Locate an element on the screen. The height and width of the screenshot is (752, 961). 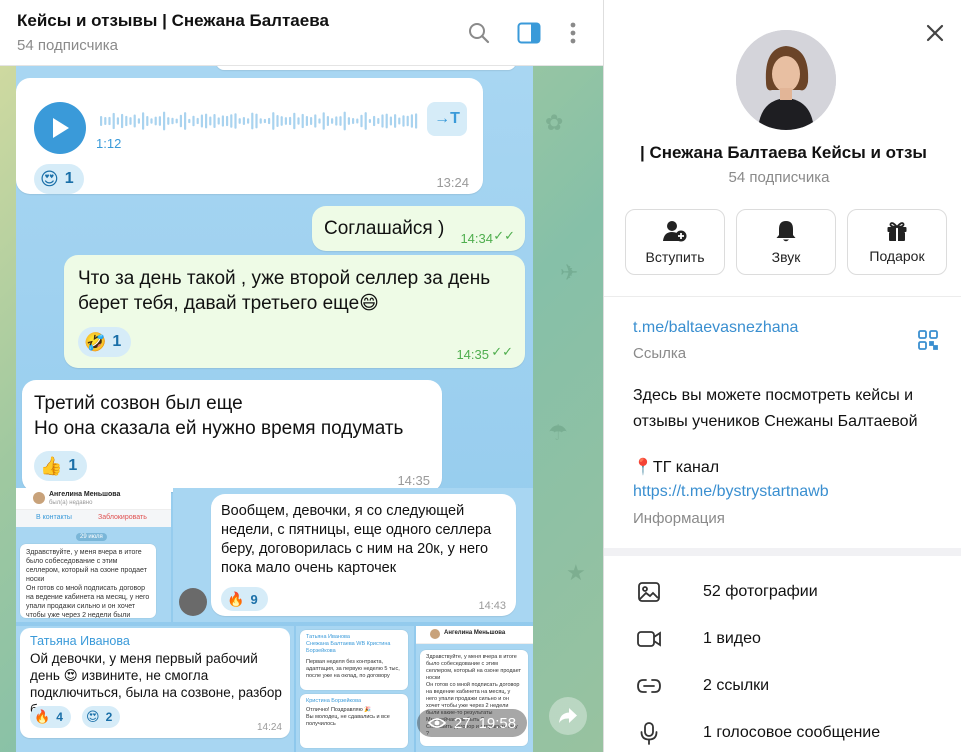
channel-subscriber-count: 54 подписчика is located at coordinates (779, 177).